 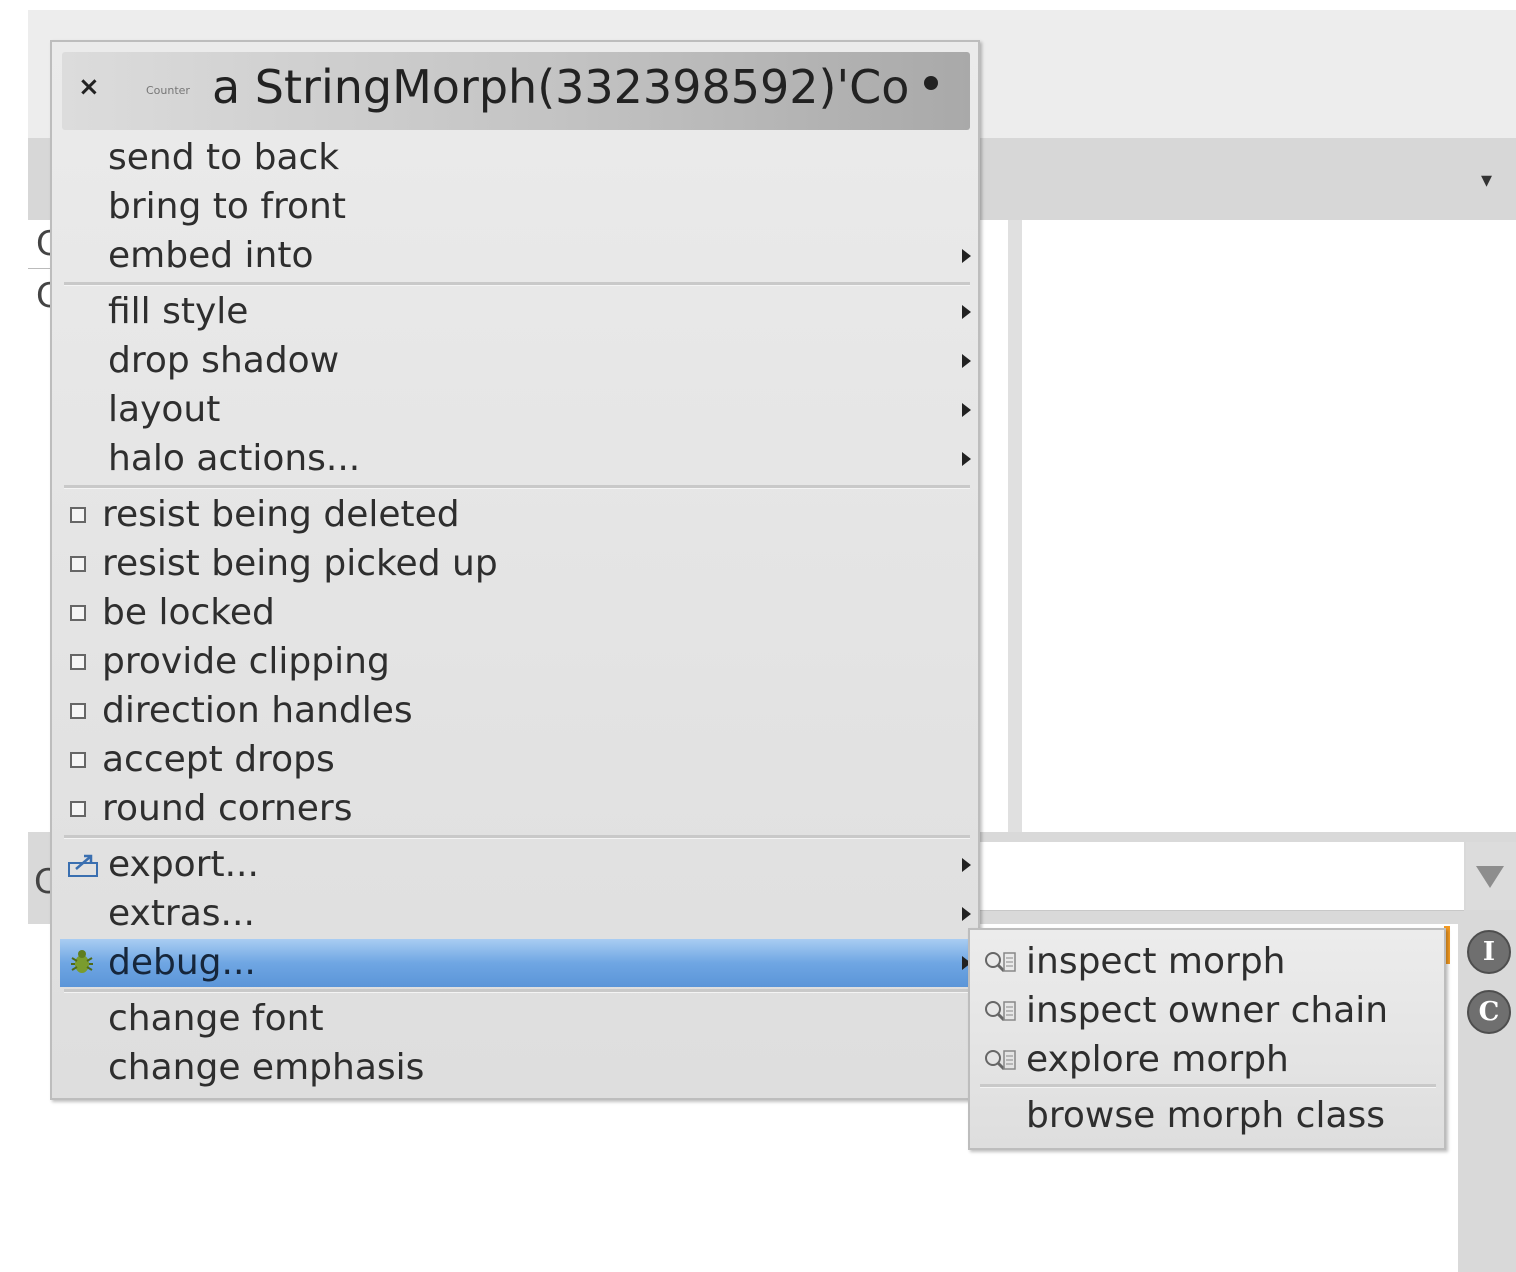 What do you see at coordinates (561, 87) in the screenshot?
I see `menu-title: a StringMorph(332398592)'Co` at bounding box center [561, 87].